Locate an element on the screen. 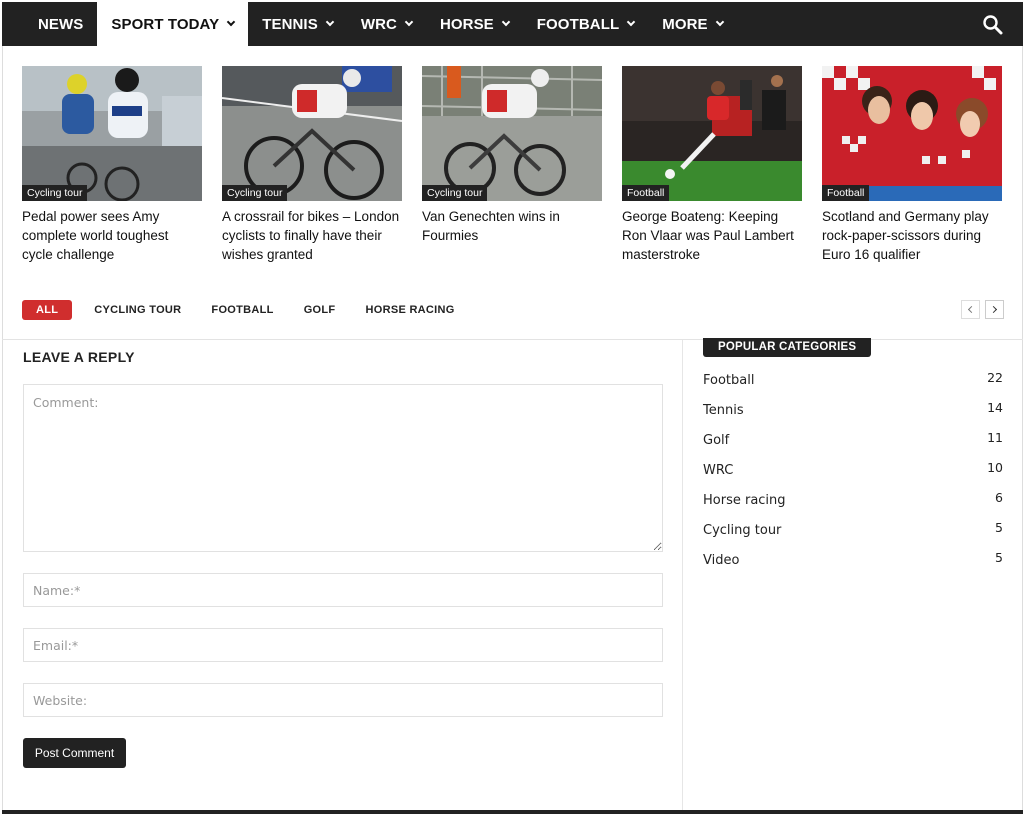  nav-item-more: MORE is located at coordinates (692, 24).